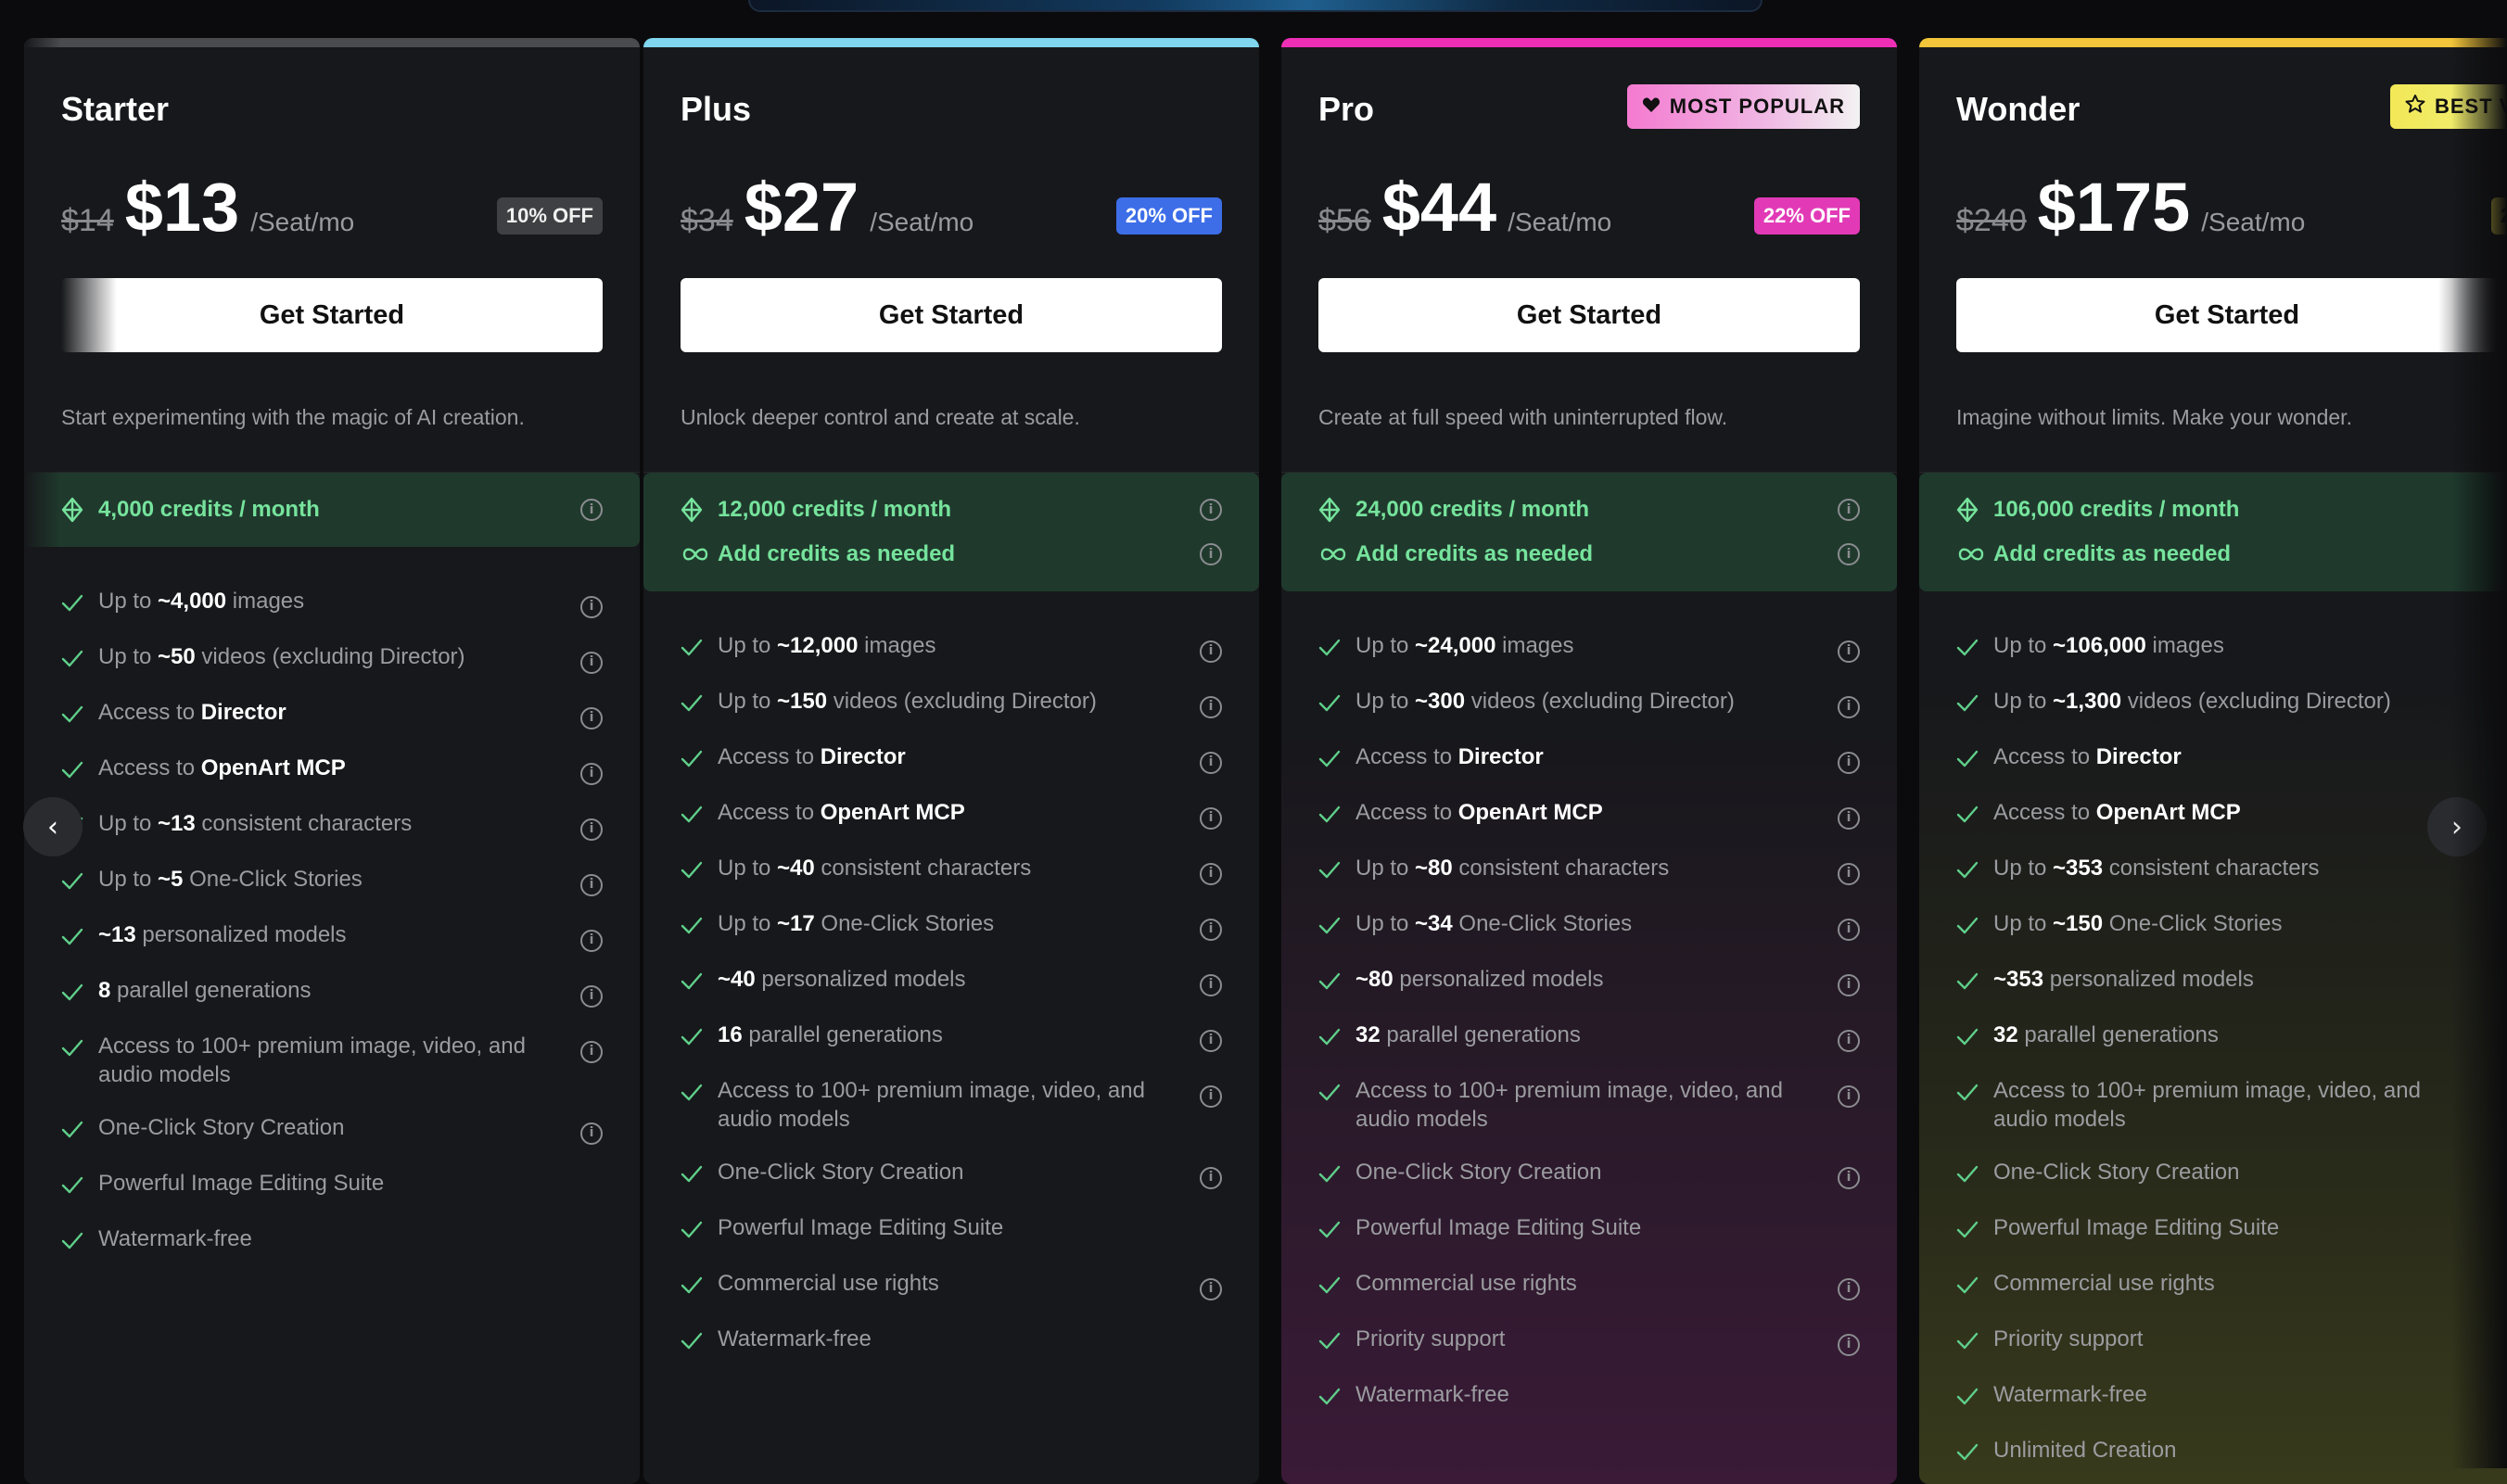  I want to click on feature-item: Up to ~150 videos (excluding Director) i, so click(951, 713).